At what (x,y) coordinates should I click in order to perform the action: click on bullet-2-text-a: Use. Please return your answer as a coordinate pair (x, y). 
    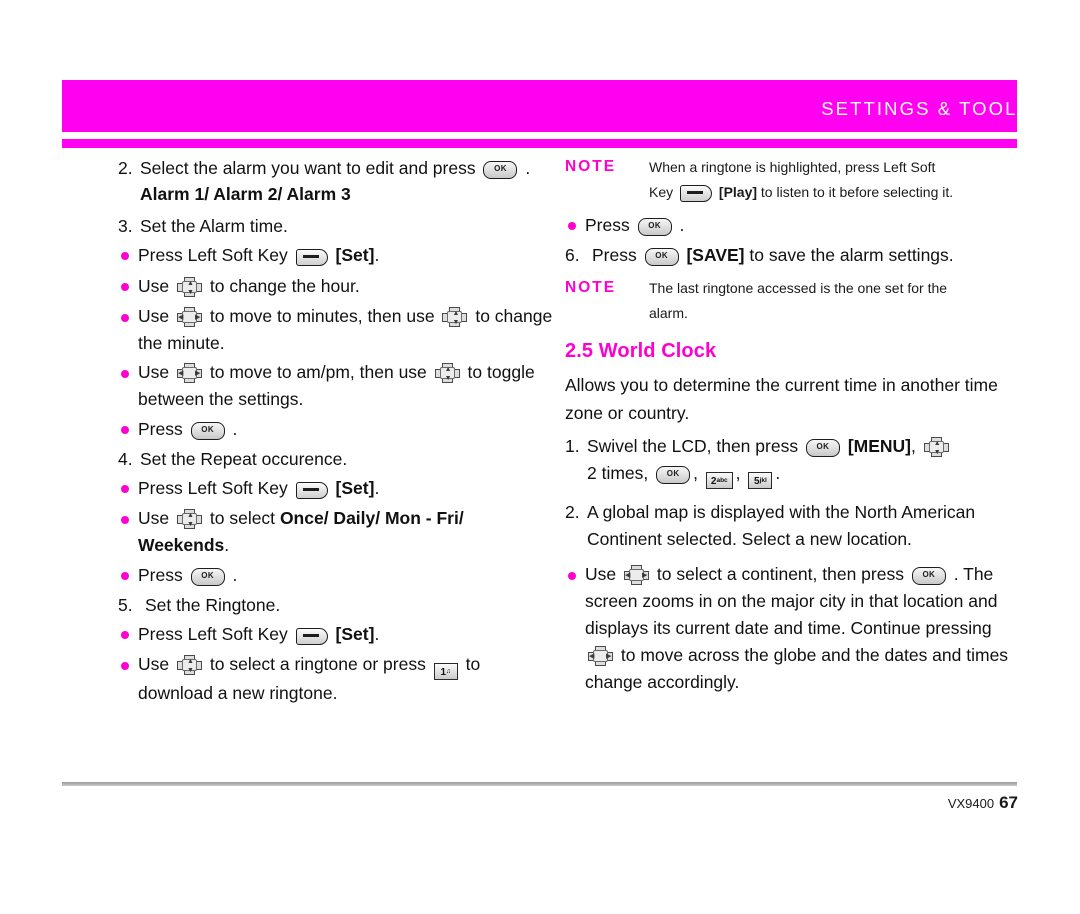
    Looking at the image, I should click on (154, 286).